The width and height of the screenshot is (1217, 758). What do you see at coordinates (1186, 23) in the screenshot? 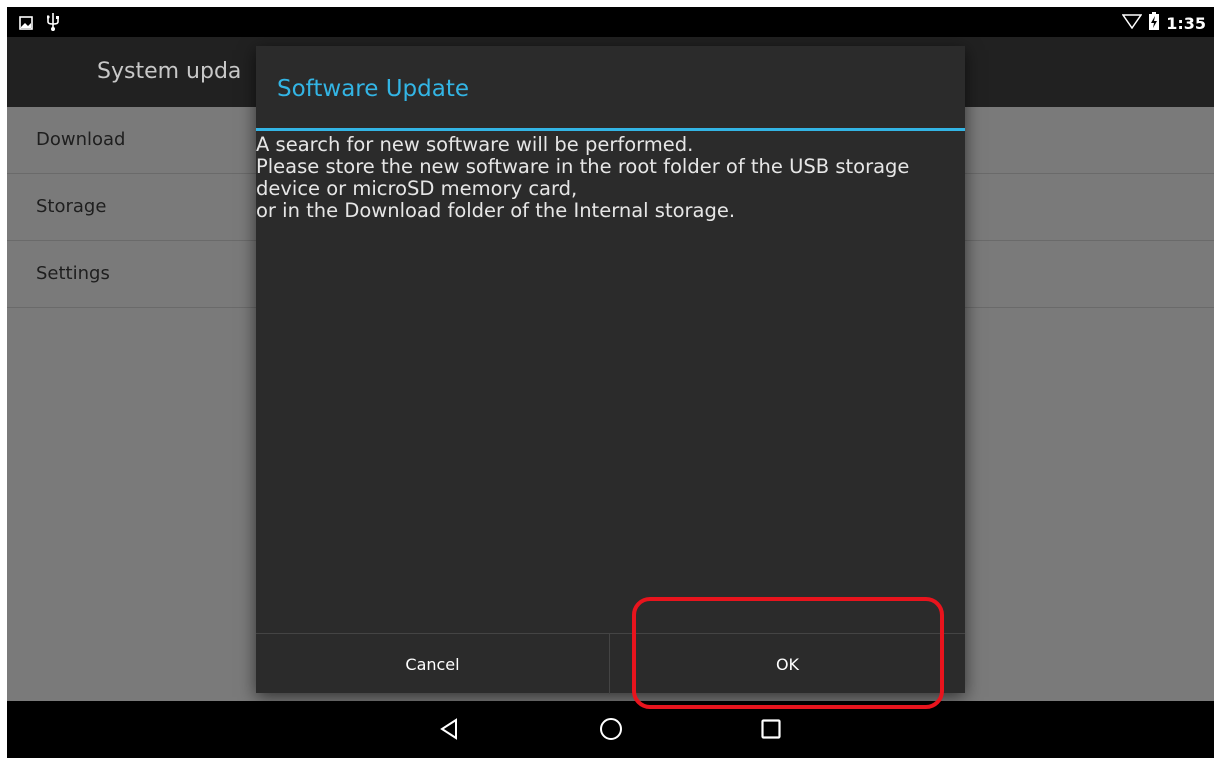
I see `clock: 1:35` at bounding box center [1186, 23].